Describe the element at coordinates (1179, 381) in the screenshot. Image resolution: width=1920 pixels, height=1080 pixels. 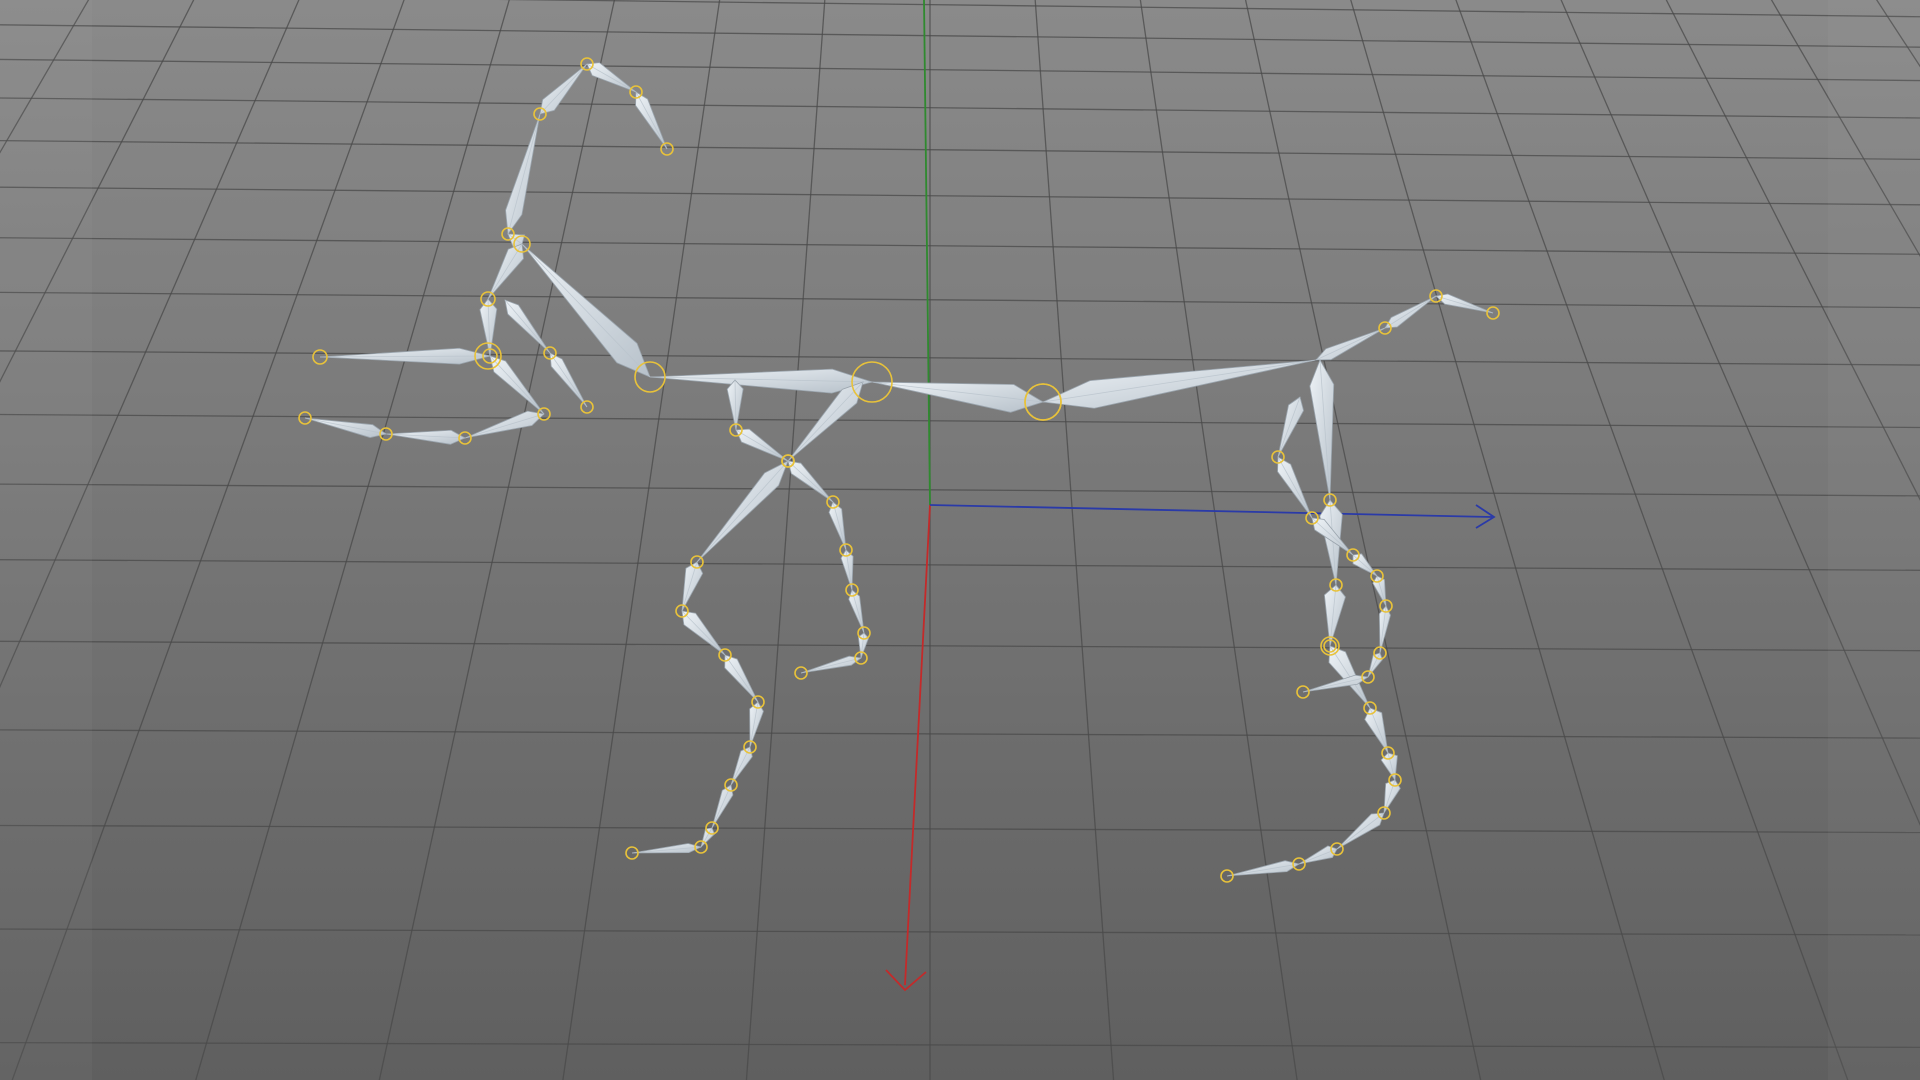
I see `bone-tail-root-ridge` at that location.